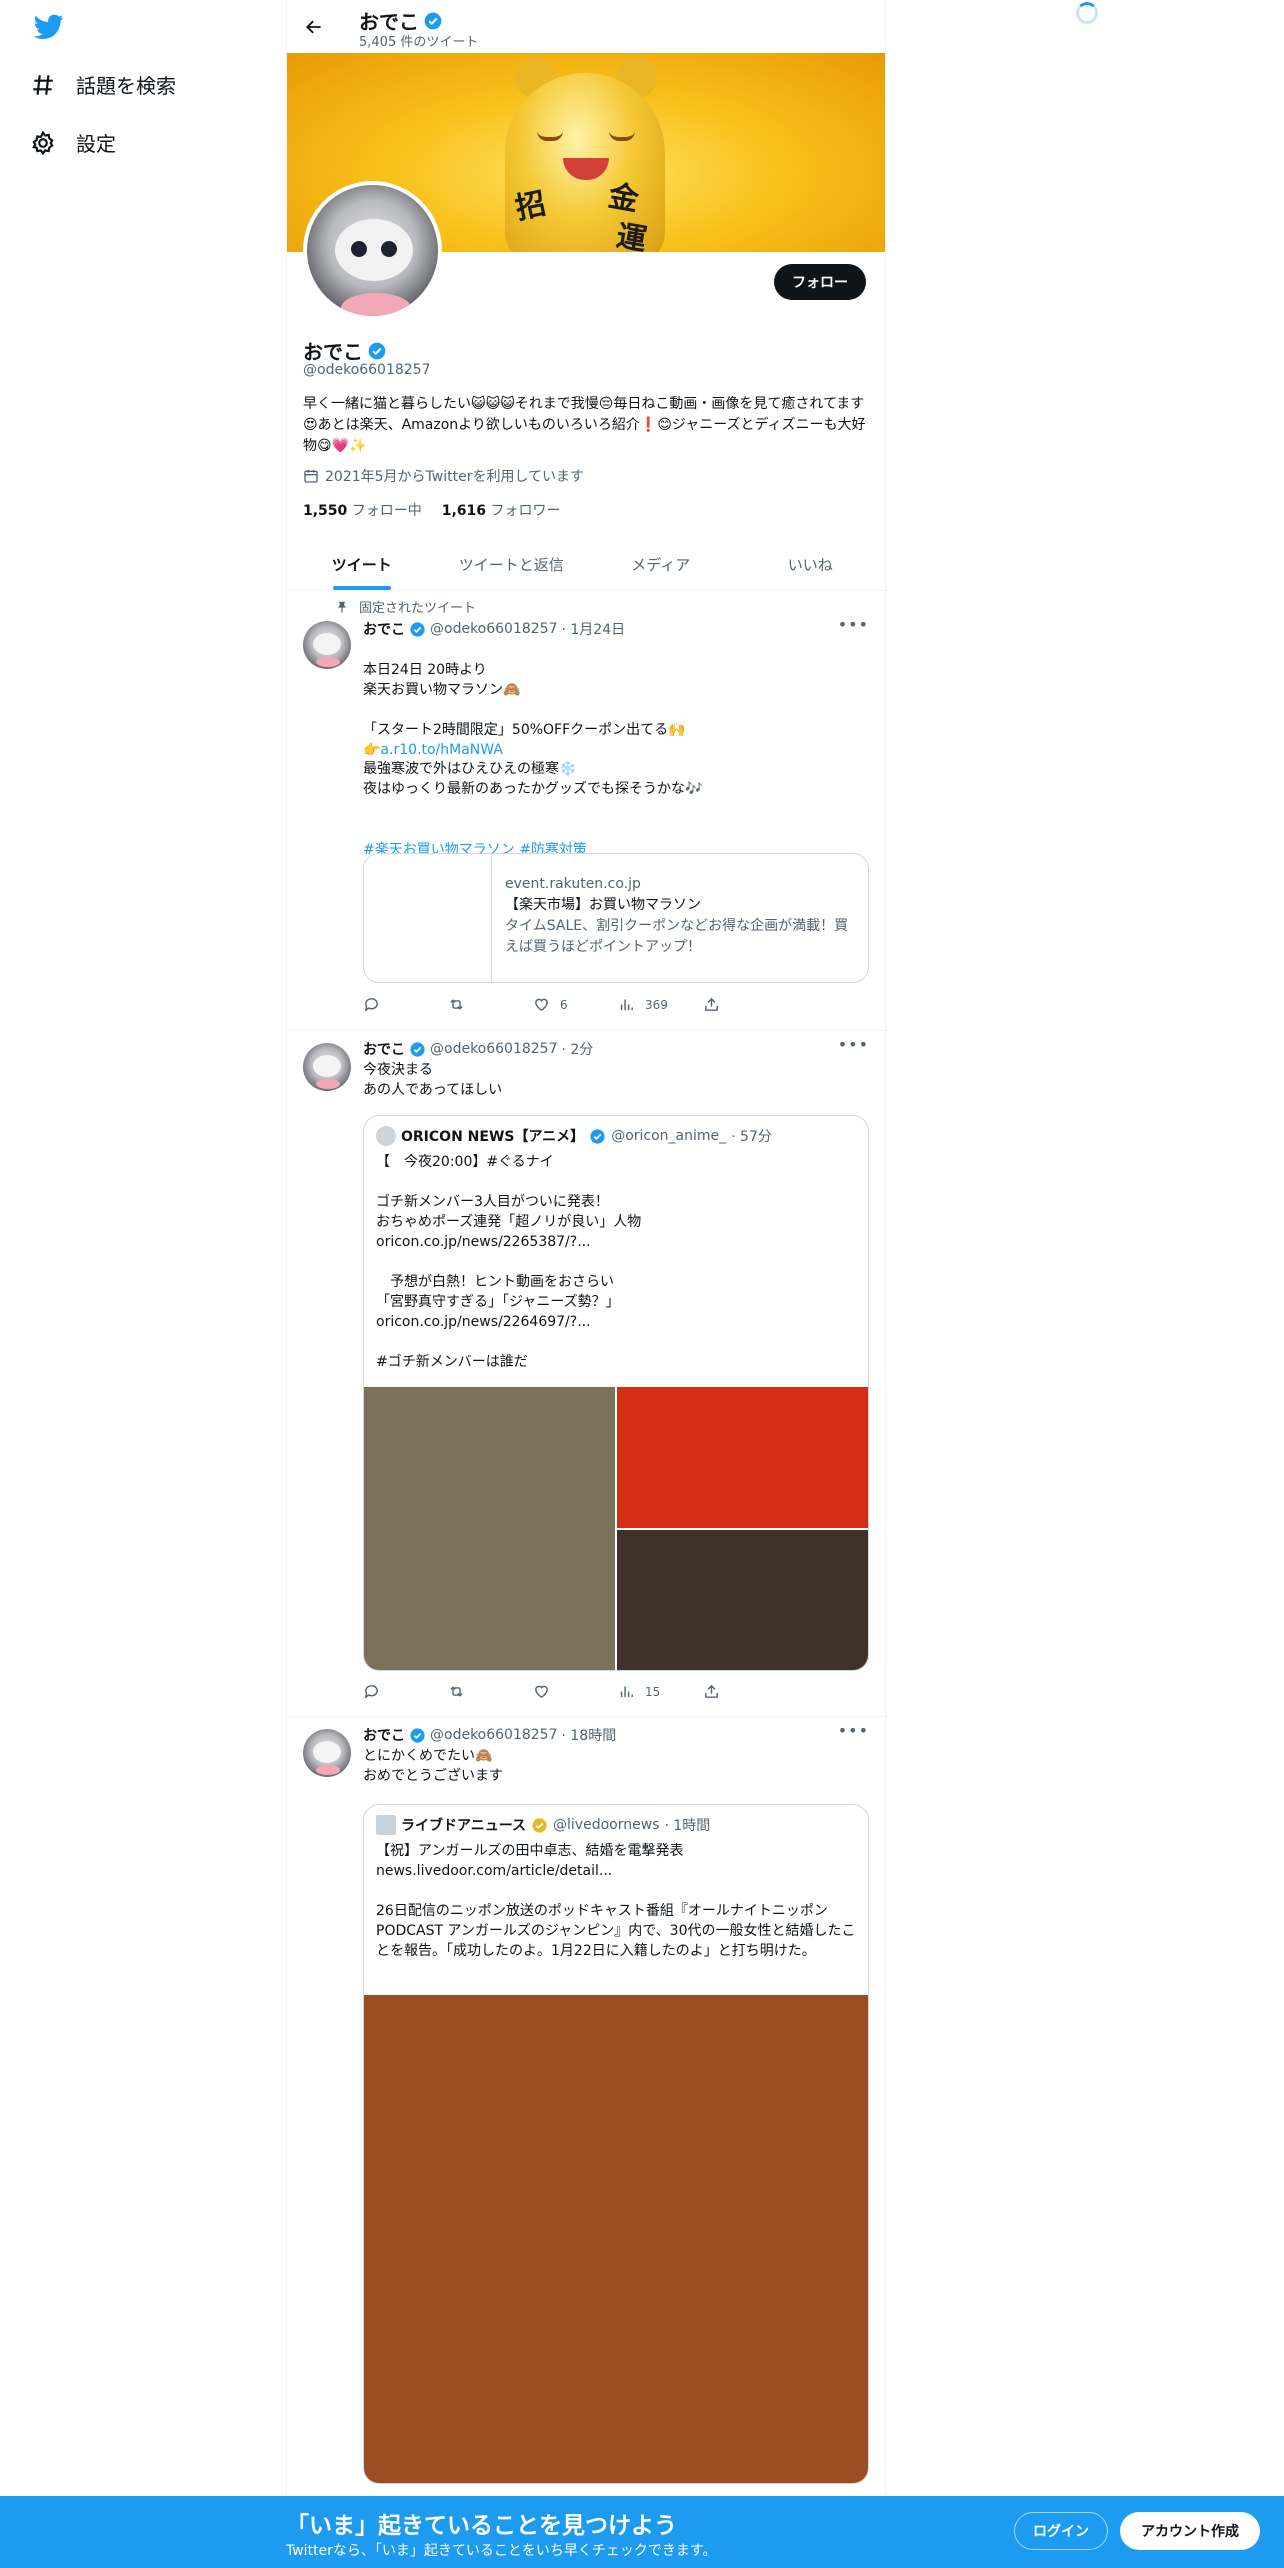 The height and width of the screenshot is (2568, 1284). I want to click on pinned-label: 固定されたツイート, so click(418, 608).